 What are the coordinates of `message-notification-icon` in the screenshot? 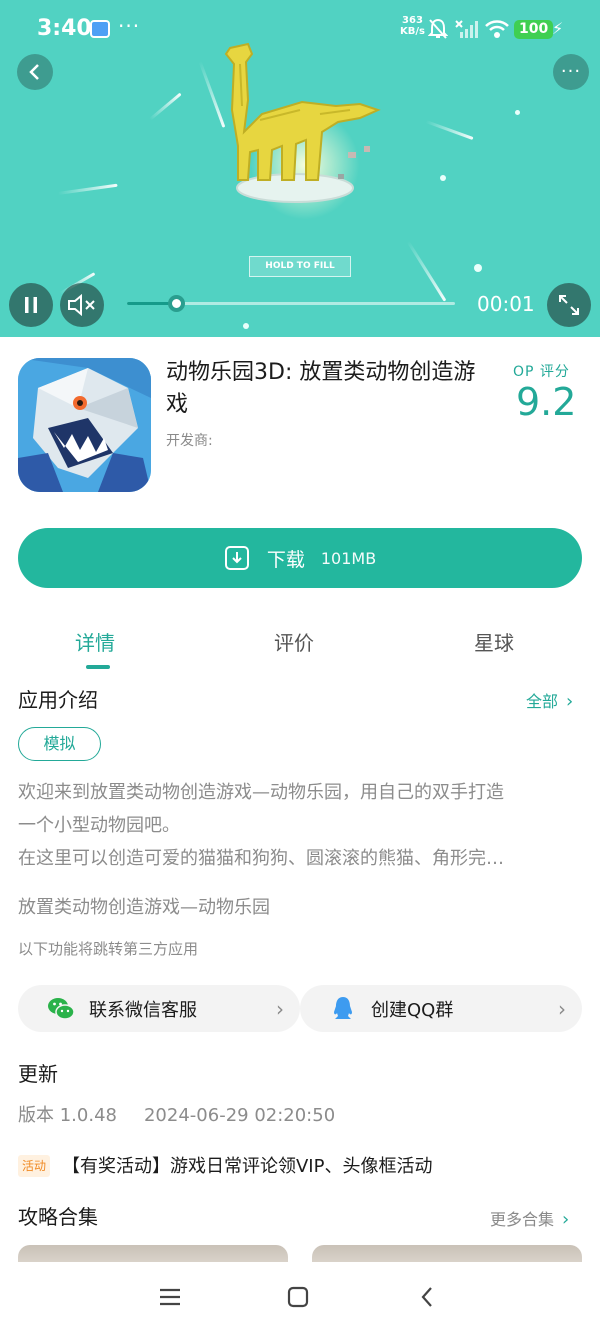 It's located at (100, 29).